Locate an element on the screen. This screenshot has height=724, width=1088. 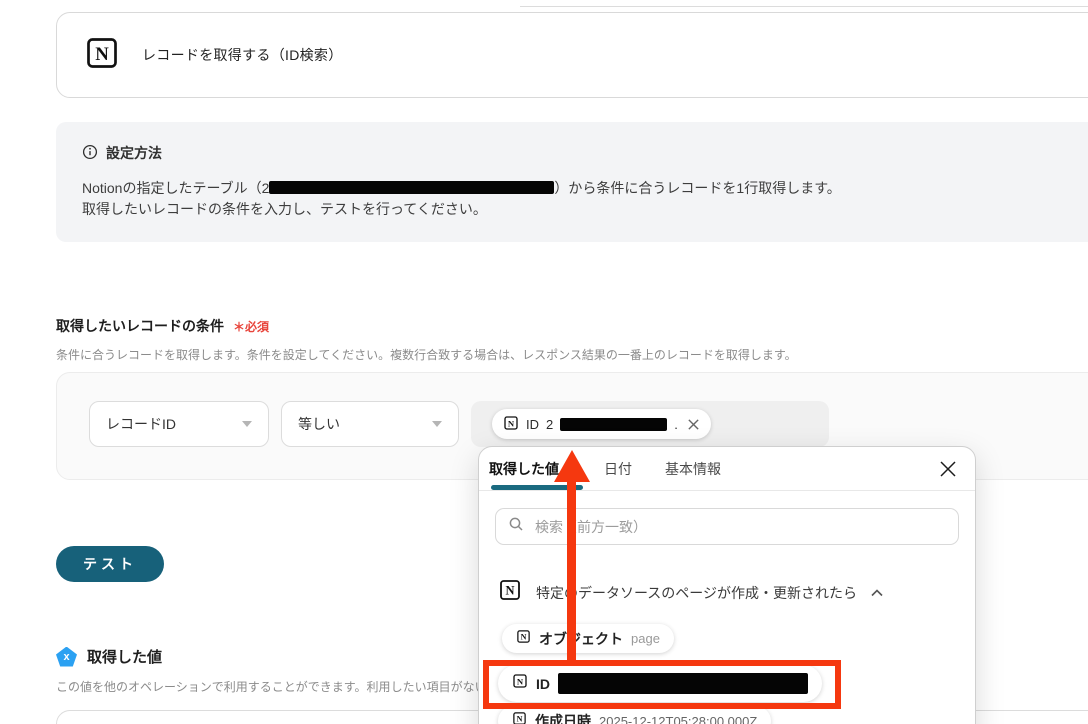
operator-select: 等しい is located at coordinates (370, 424).